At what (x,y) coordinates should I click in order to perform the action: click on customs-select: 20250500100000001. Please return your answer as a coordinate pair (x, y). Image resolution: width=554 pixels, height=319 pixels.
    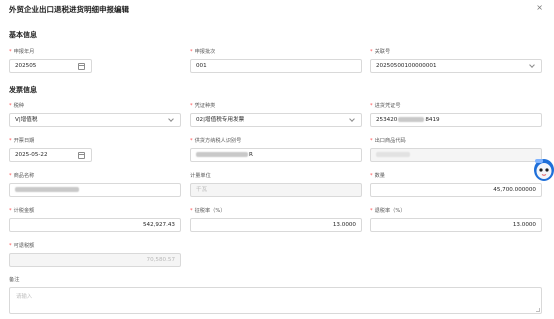
    Looking at the image, I should click on (456, 66).